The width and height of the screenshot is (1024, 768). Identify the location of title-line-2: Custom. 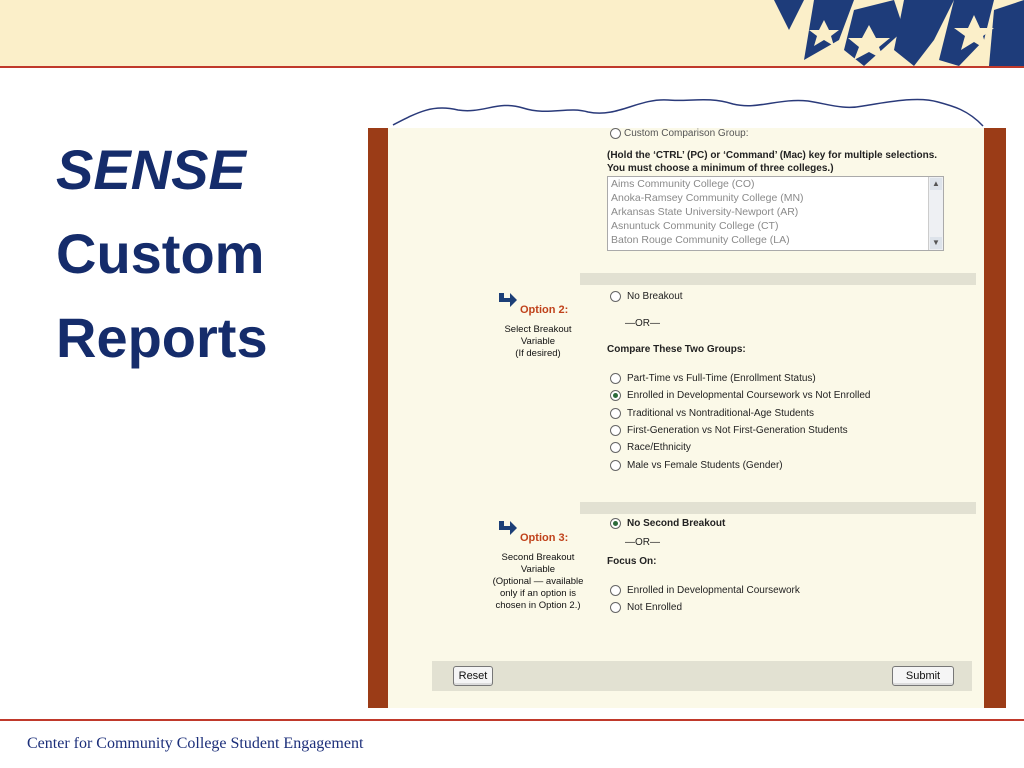
(160, 253).